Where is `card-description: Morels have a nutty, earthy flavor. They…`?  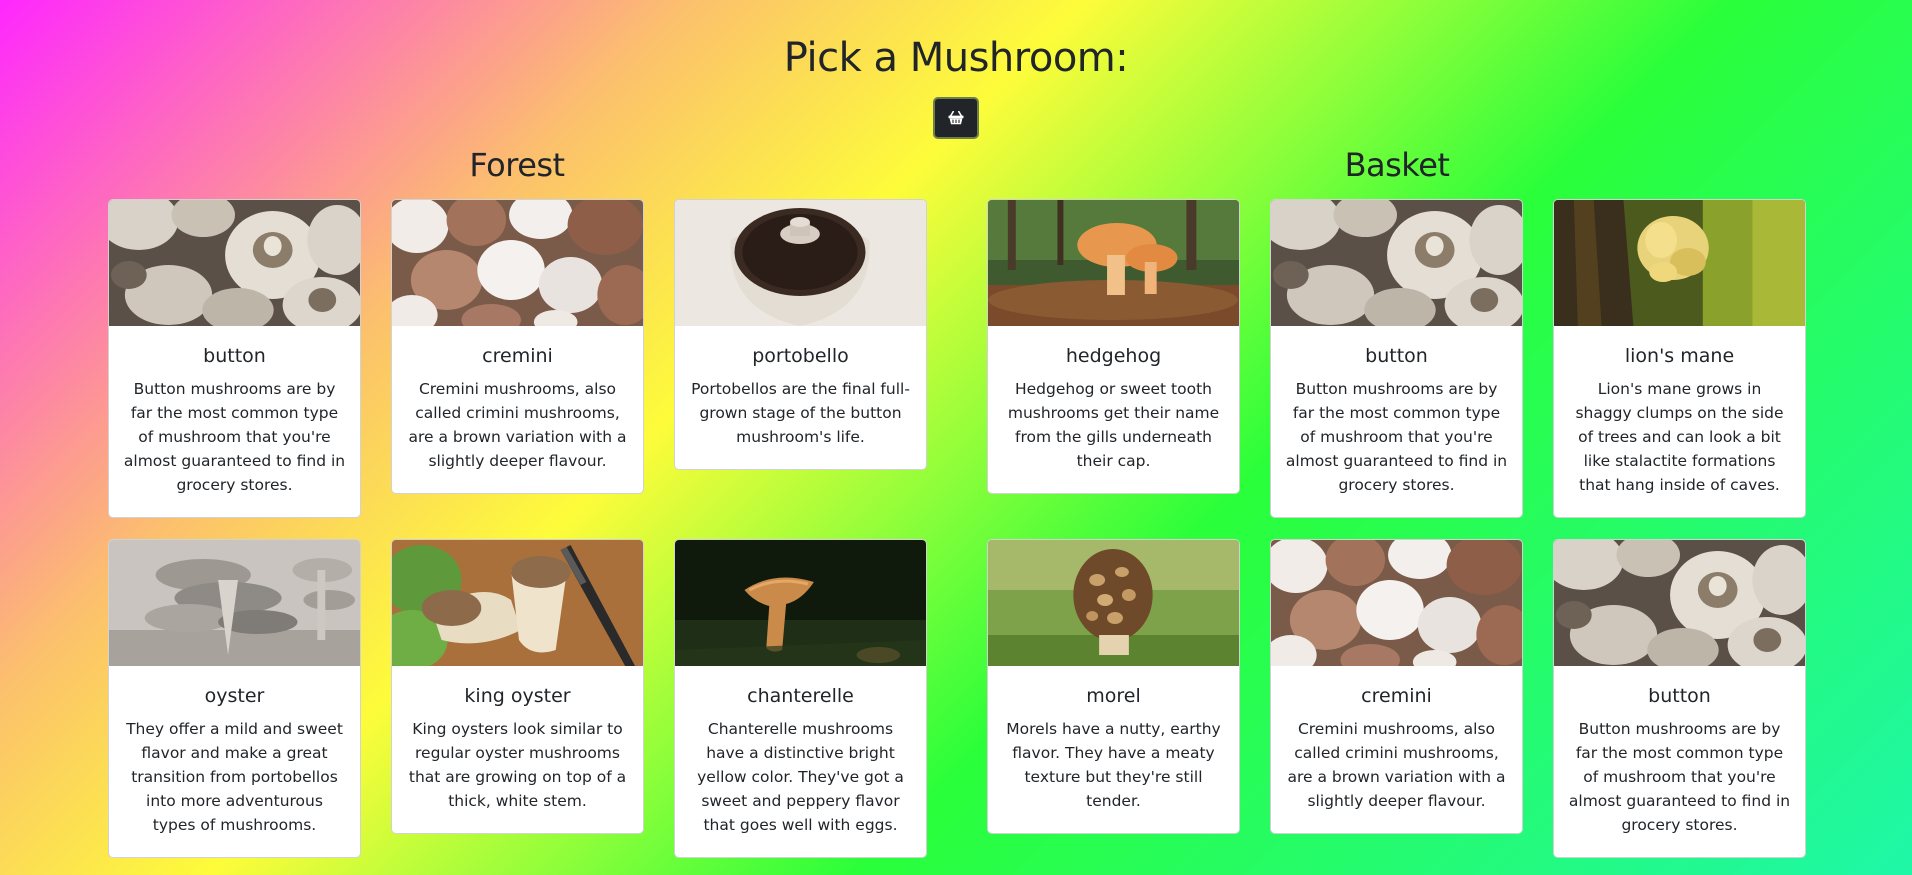
card-description: Morels have a nutty, earthy flavor. They… is located at coordinates (1113, 765).